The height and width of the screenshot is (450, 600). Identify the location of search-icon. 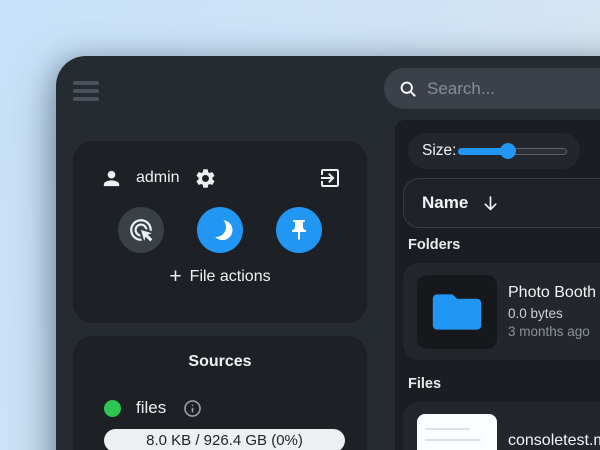
(408, 89).